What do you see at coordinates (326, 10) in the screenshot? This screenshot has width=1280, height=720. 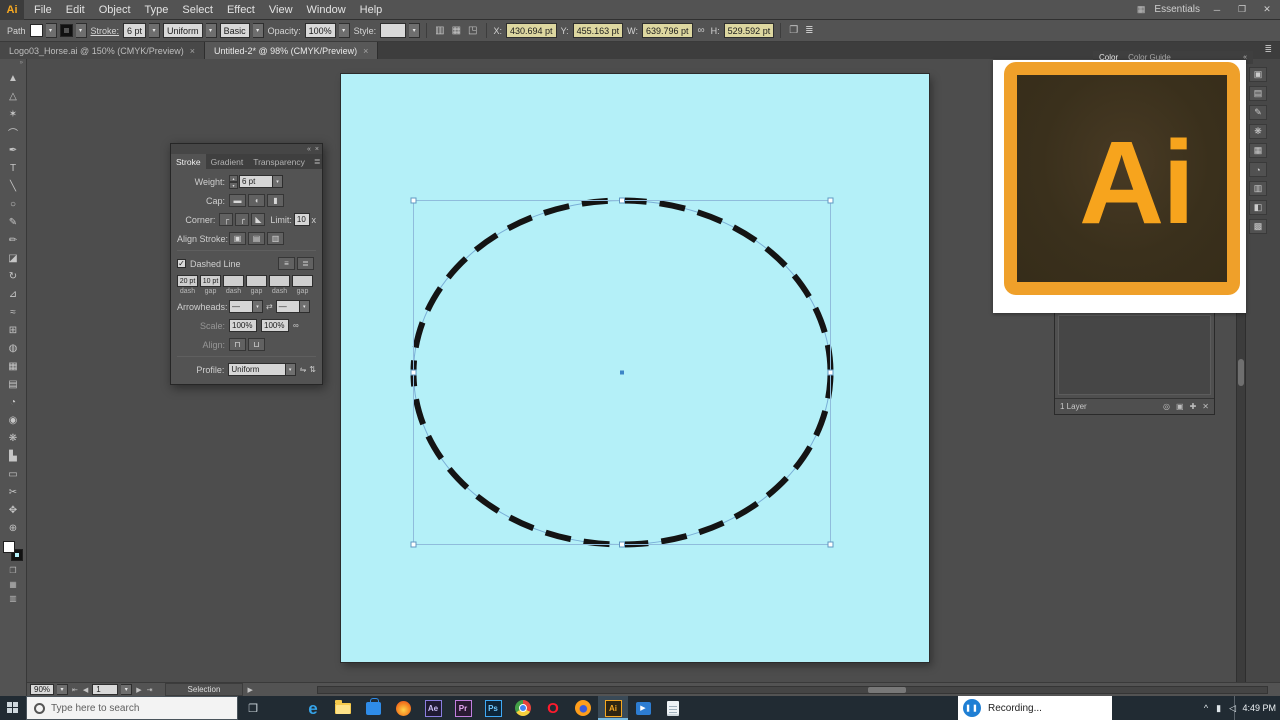 I see `menu-window: Window` at bounding box center [326, 10].